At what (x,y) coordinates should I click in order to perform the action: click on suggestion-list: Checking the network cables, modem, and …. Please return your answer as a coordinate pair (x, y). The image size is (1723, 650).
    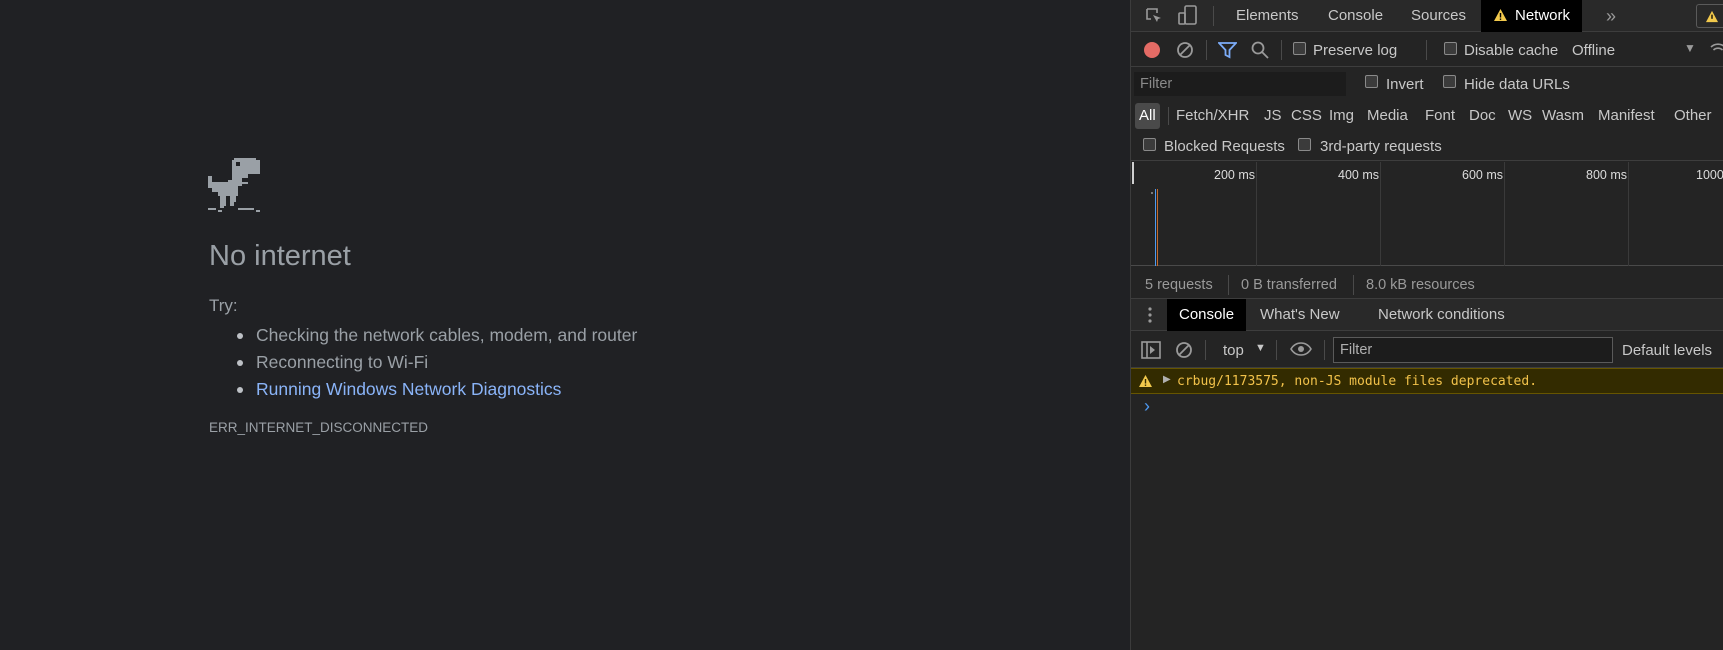
    Looking at the image, I should click on (436, 362).